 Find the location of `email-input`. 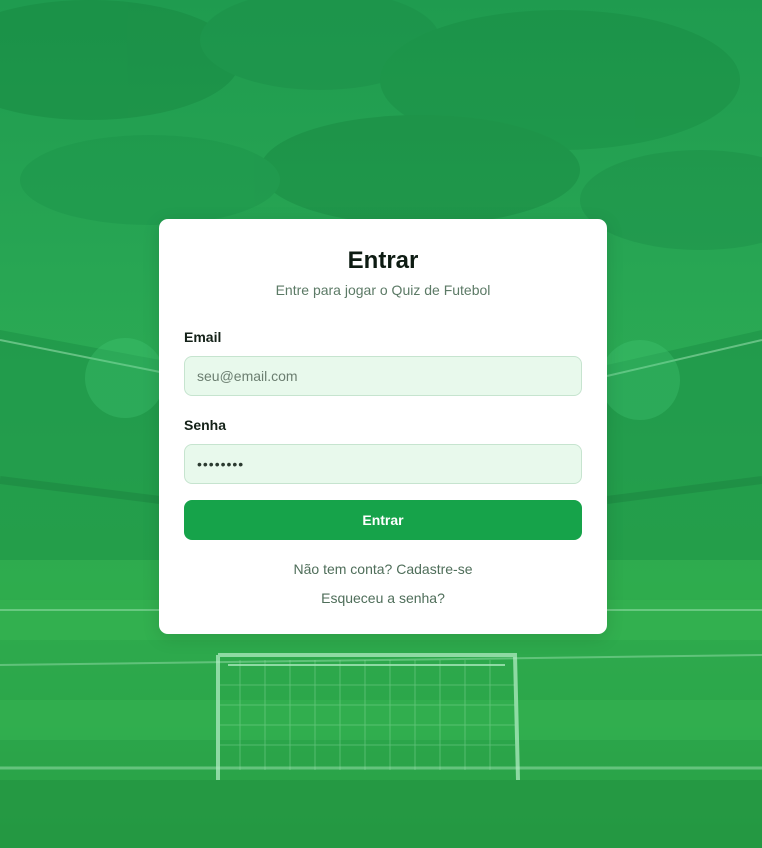

email-input is located at coordinates (383, 376).